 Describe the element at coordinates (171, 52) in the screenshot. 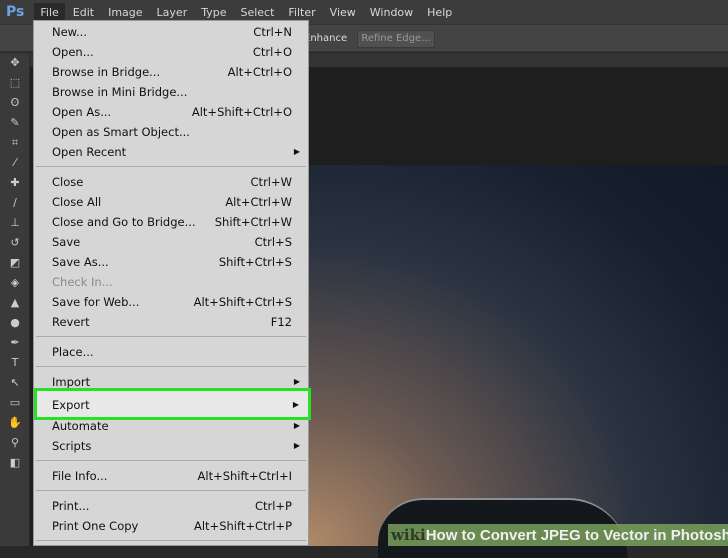

I see `menu-item-open: Open... Ctrl+O` at that location.